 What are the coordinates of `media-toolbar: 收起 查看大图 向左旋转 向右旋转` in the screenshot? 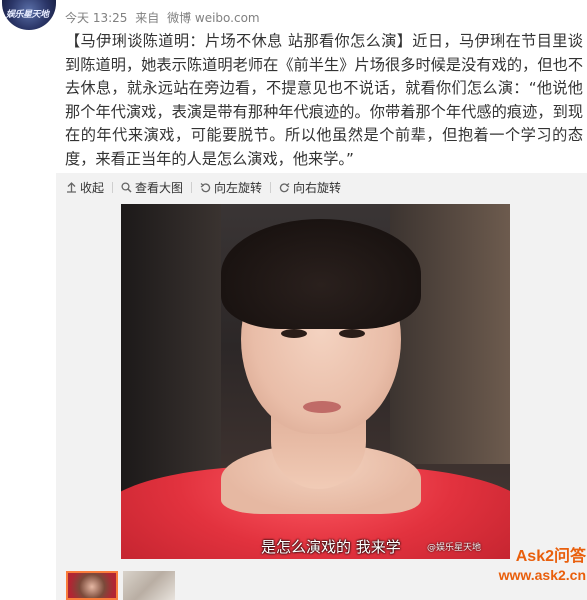 It's located at (203, 187).